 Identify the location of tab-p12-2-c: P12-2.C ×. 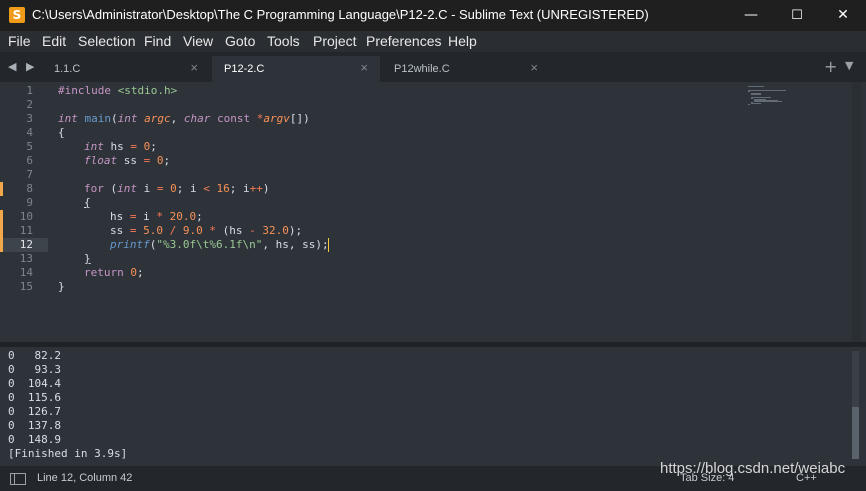
(296, 69).